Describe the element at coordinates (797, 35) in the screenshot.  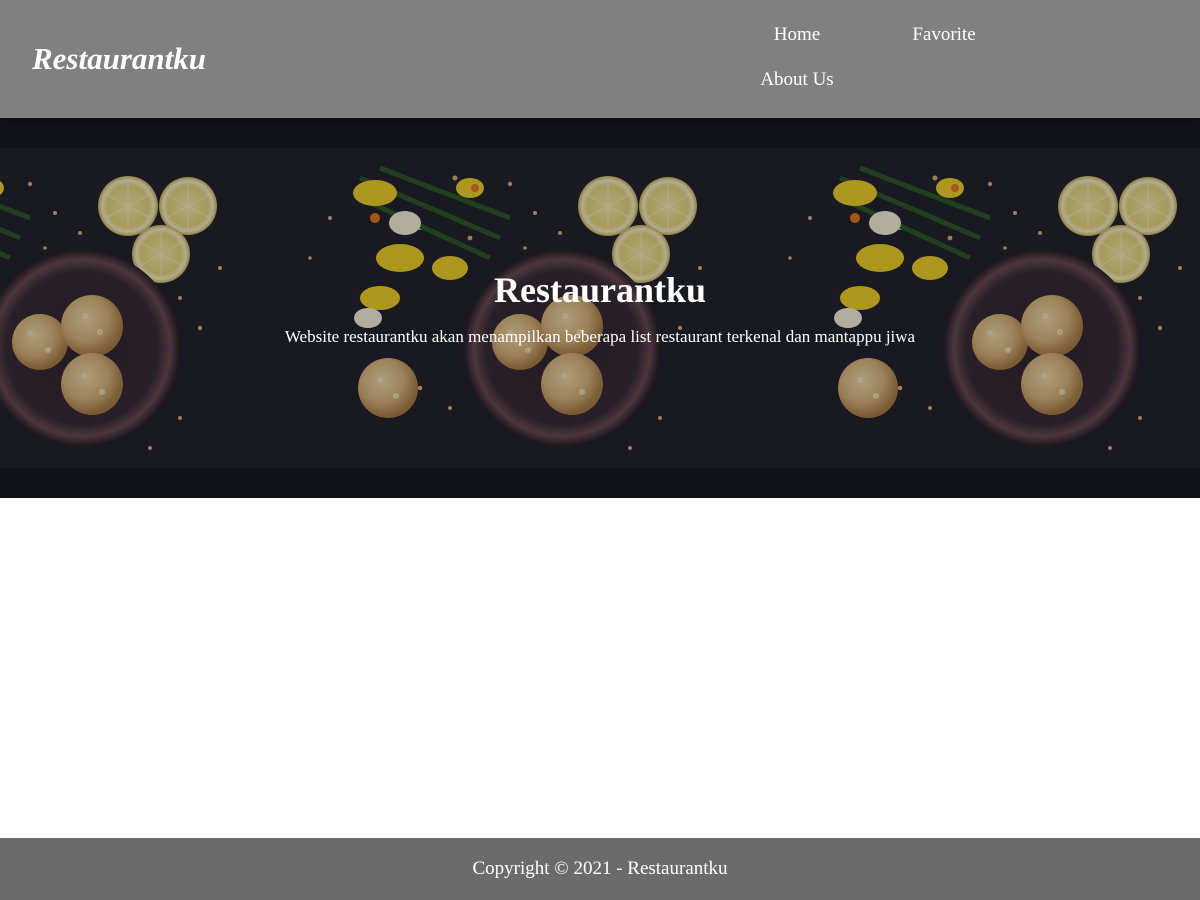
I see `nav-home-link: Home` at that location.